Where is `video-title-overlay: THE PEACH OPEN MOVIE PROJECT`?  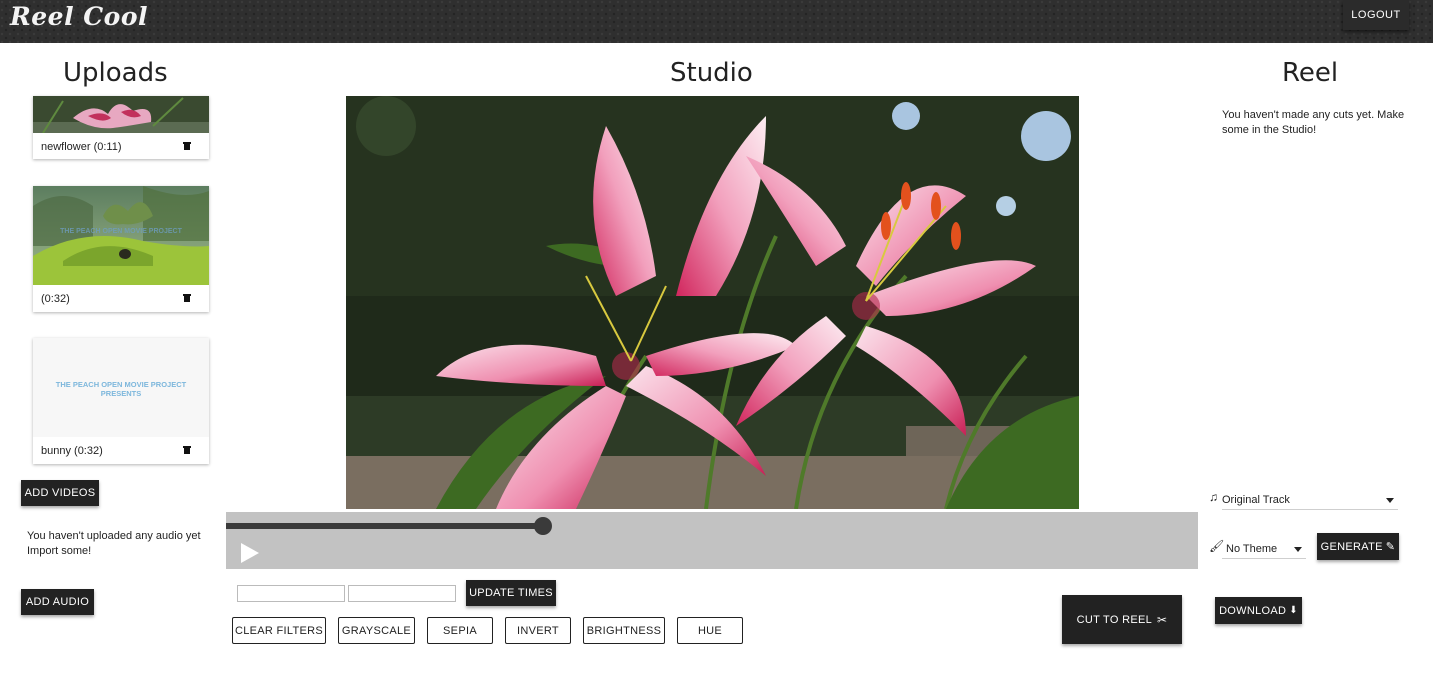 video-title-overlay: THE PEACH OPEN MOVIE PROJECT is located at coordinates (121, 231).